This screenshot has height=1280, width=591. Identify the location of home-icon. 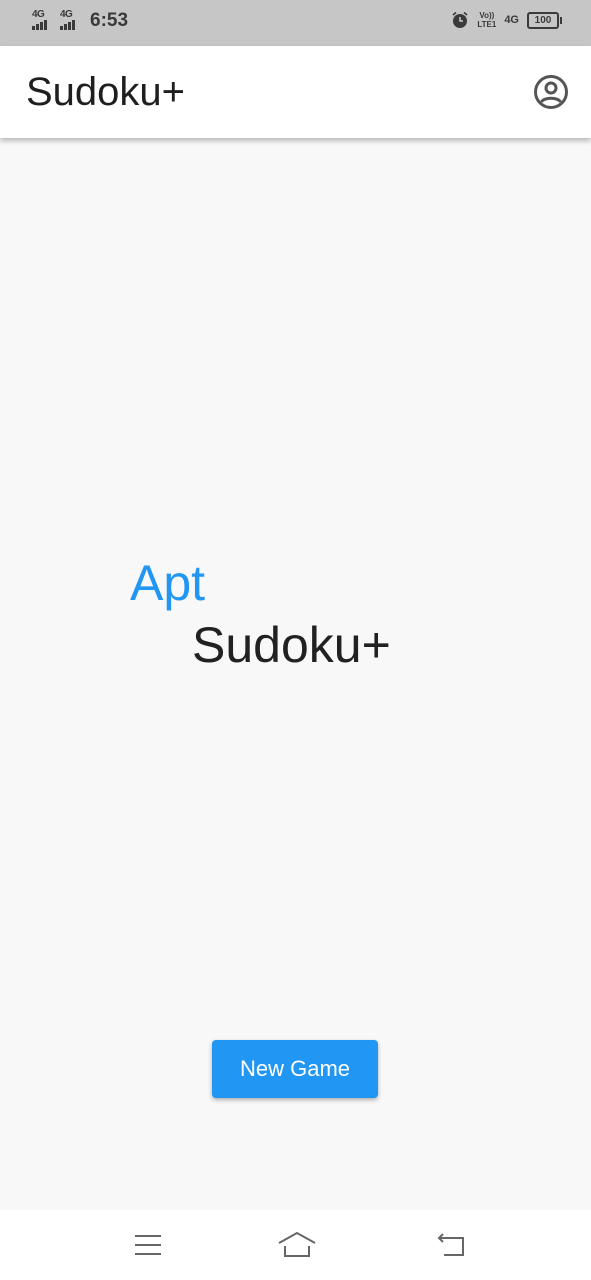
(297, 1245).